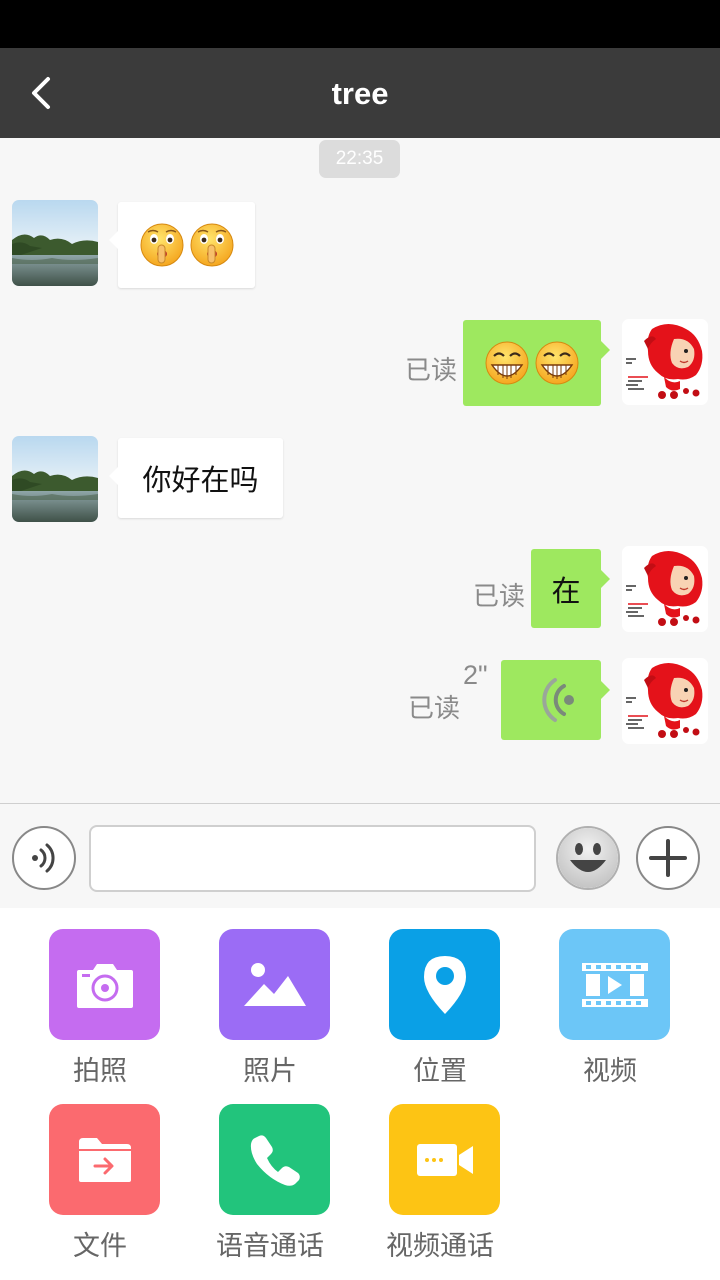 This screenshot has height=1280, width=720. I want to click on incoming-emoji-bubble, so click(182, 245).